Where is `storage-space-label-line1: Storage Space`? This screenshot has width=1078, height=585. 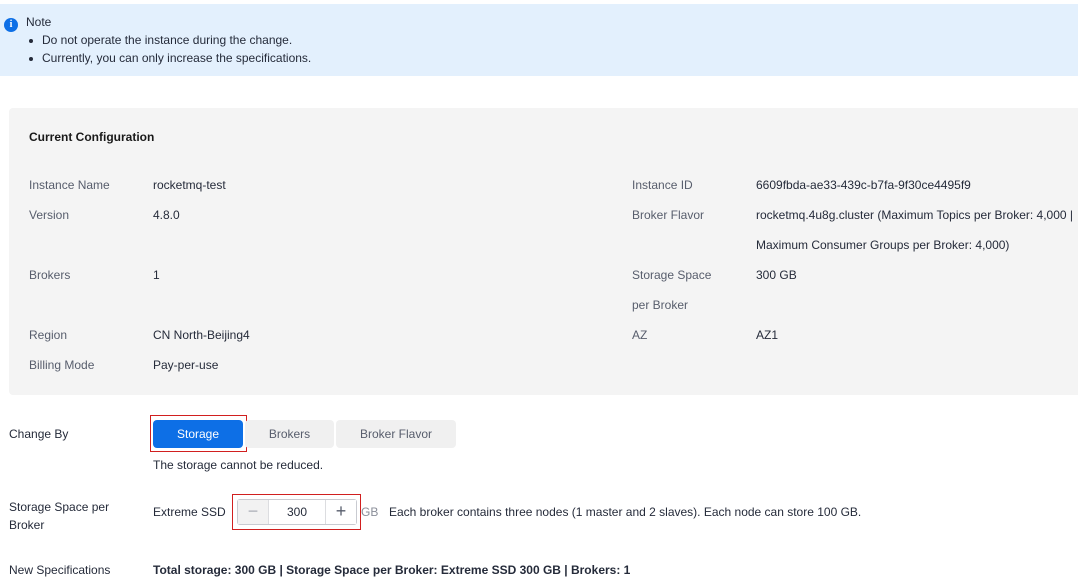 storage-space-label-line1: Storage Space is located at coordinates (672, 275).